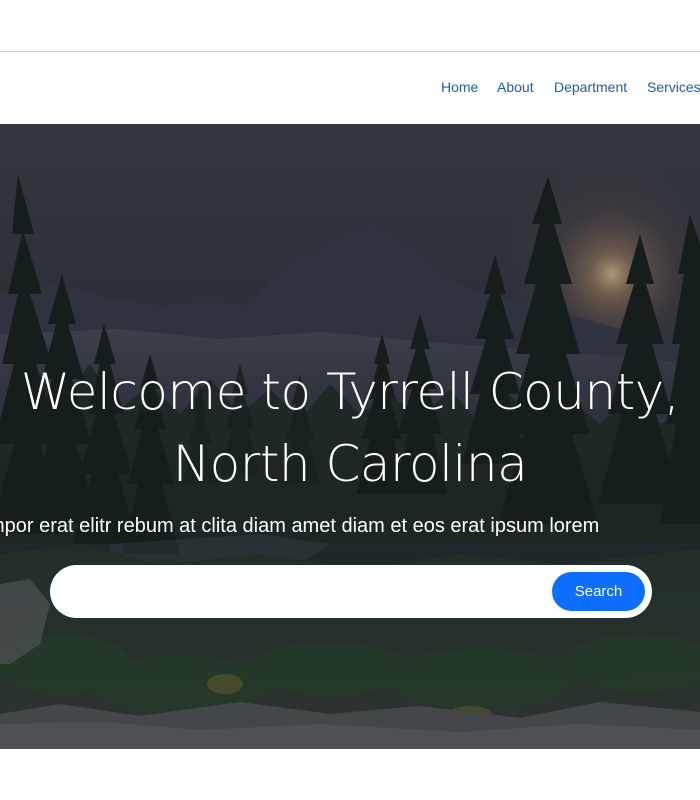 Image resolution: width=700 pixels, height=800 pixels. Describe the element at coordinates (590, 87) in the screenshot. I see `nav-link-department: Department` at that location.